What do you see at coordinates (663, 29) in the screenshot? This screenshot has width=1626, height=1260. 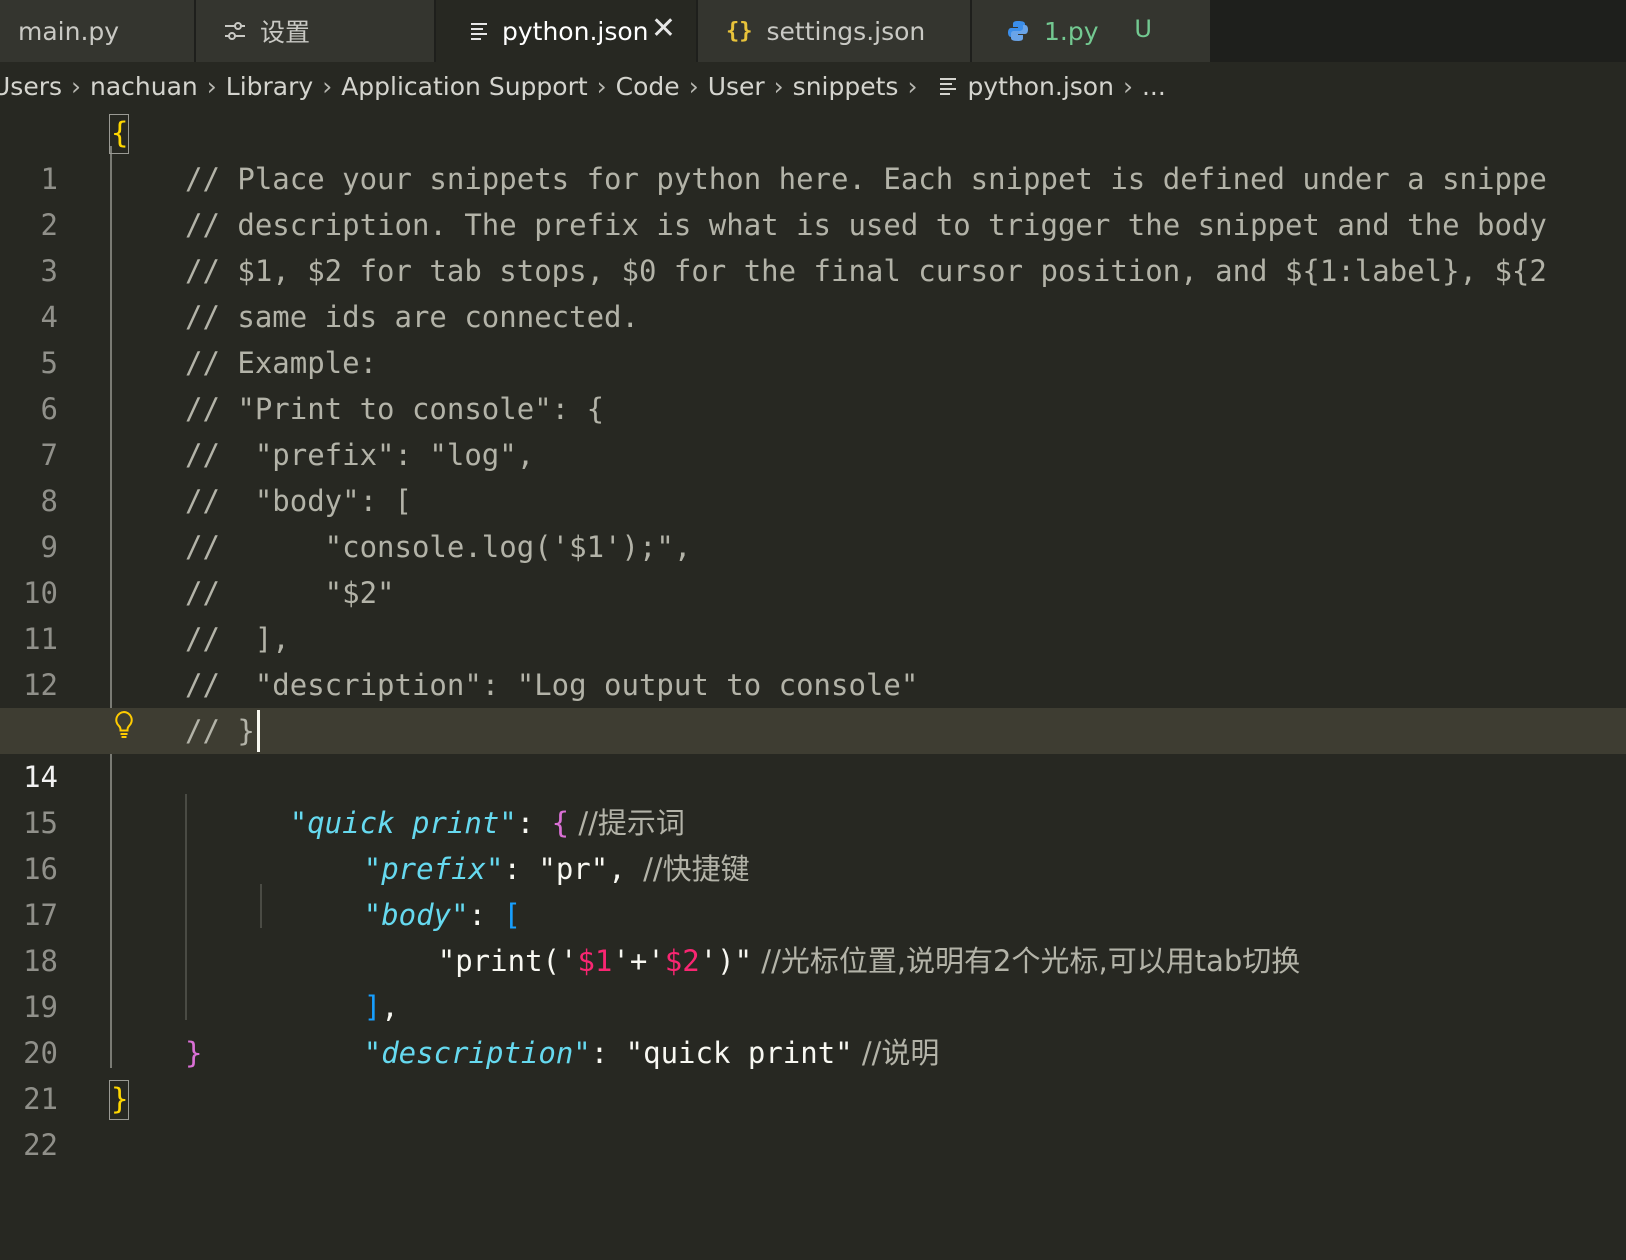 I see `close-icon: ✕` at bounding box center [663, 29].